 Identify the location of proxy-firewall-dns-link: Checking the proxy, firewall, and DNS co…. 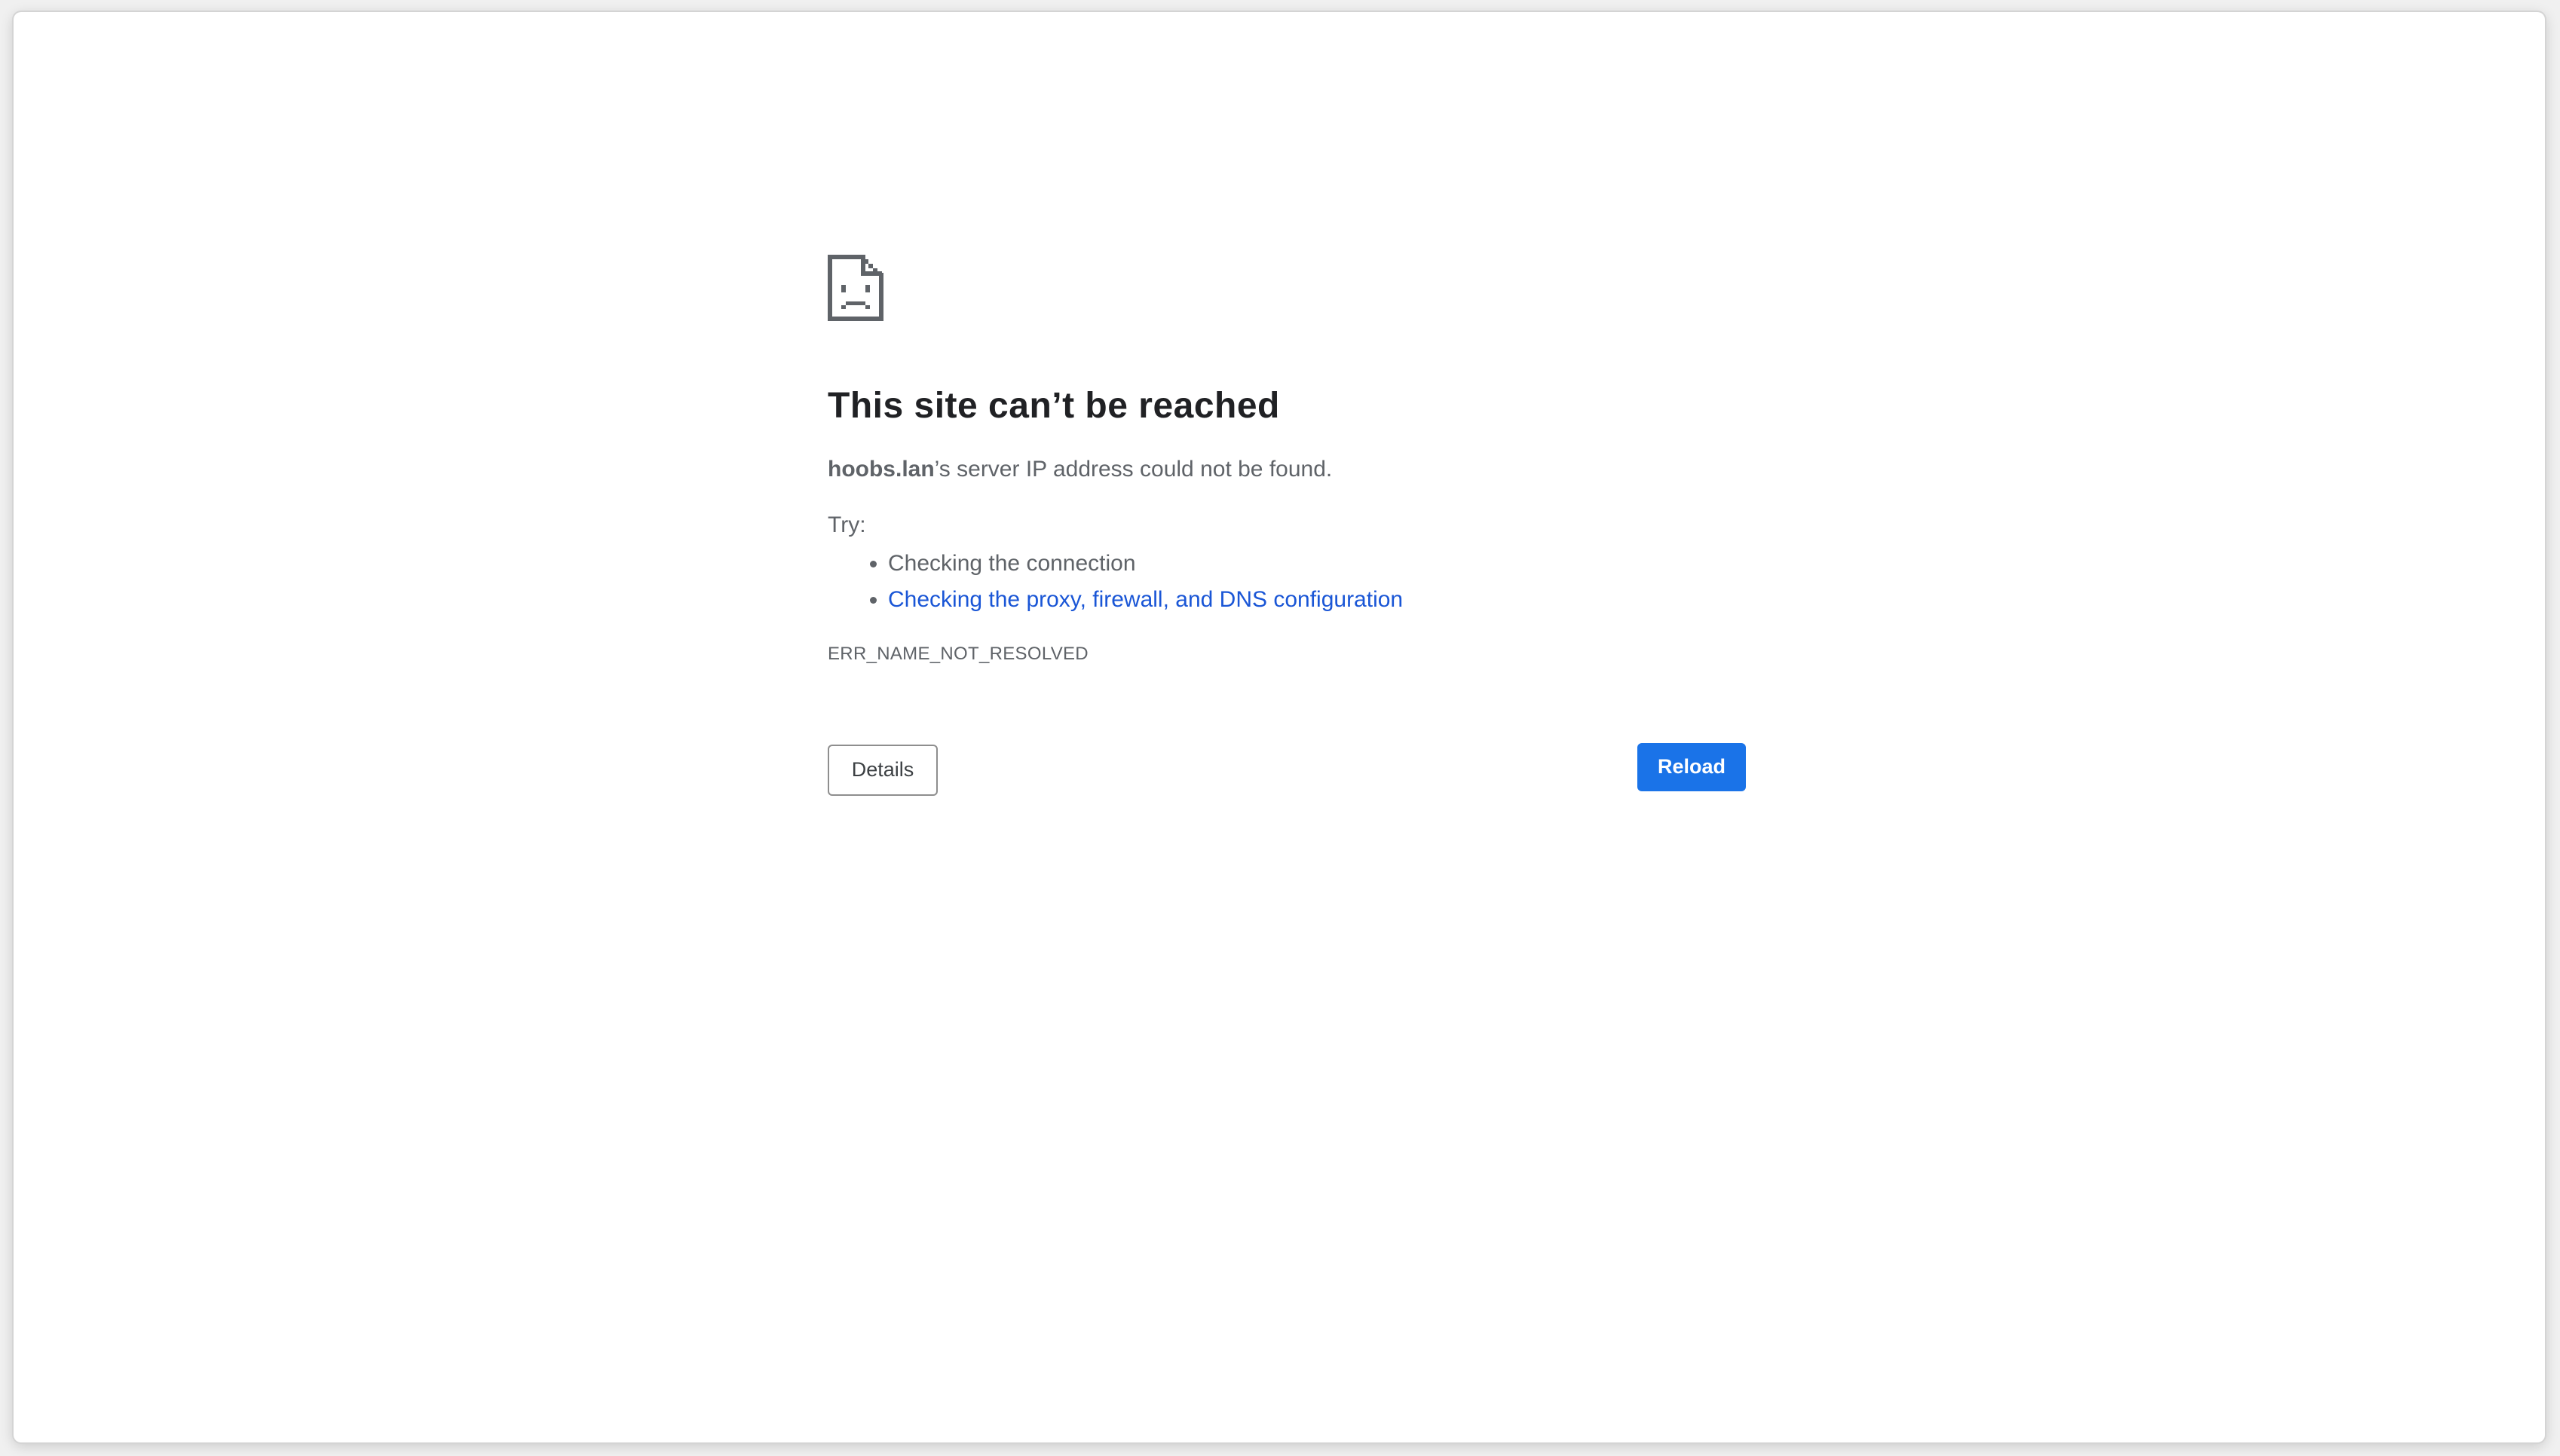
(1146, 599).